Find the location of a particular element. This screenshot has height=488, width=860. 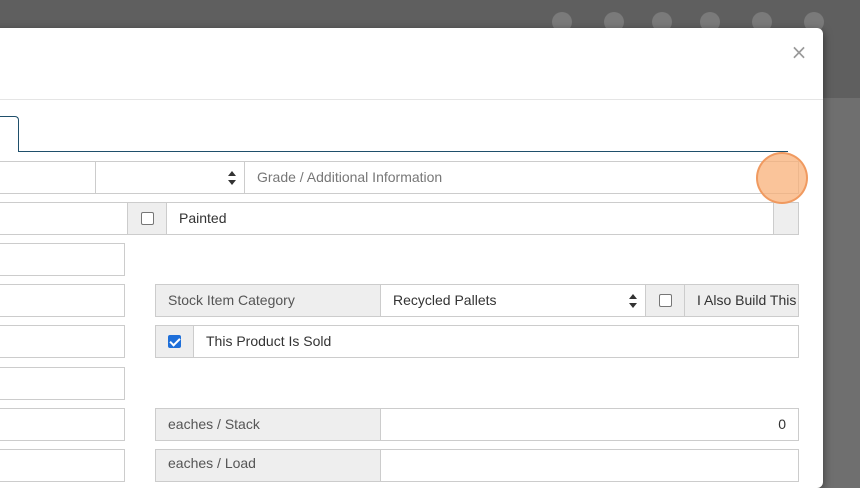

row5-left-input is located at coordinates (62, 341).